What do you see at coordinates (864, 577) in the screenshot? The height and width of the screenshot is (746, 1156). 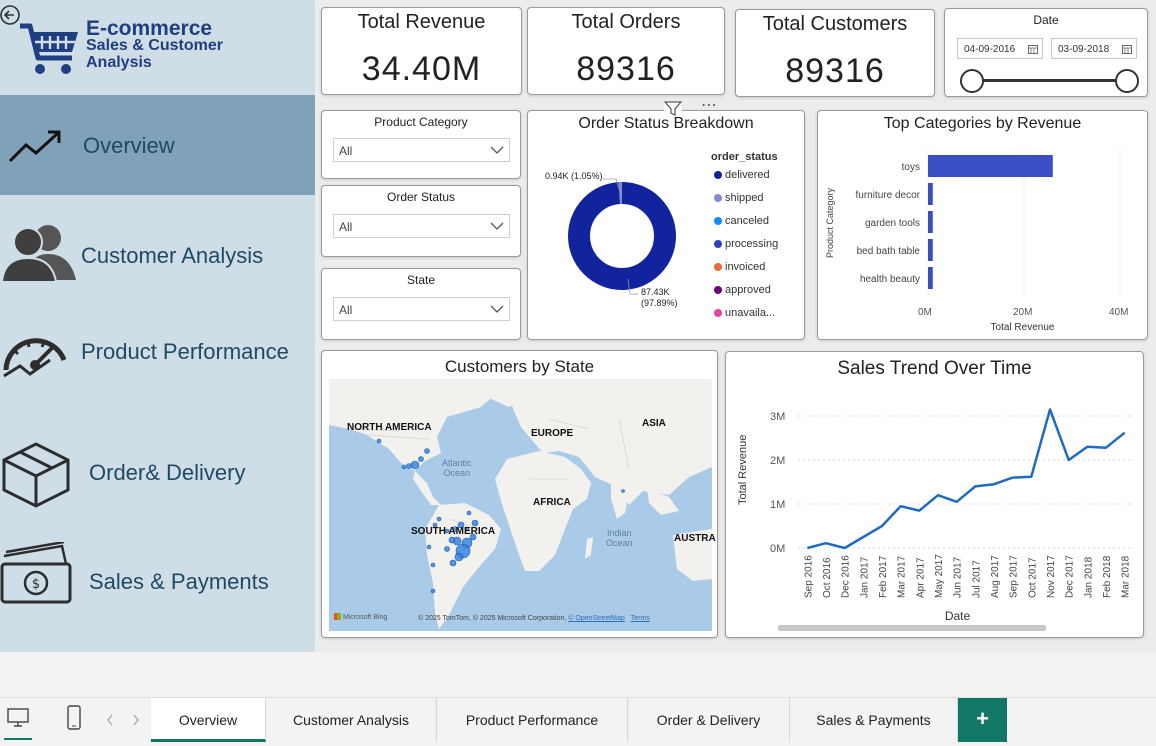 I see `x-tick-label: Jan 2017` at bounding box center [864, 577].